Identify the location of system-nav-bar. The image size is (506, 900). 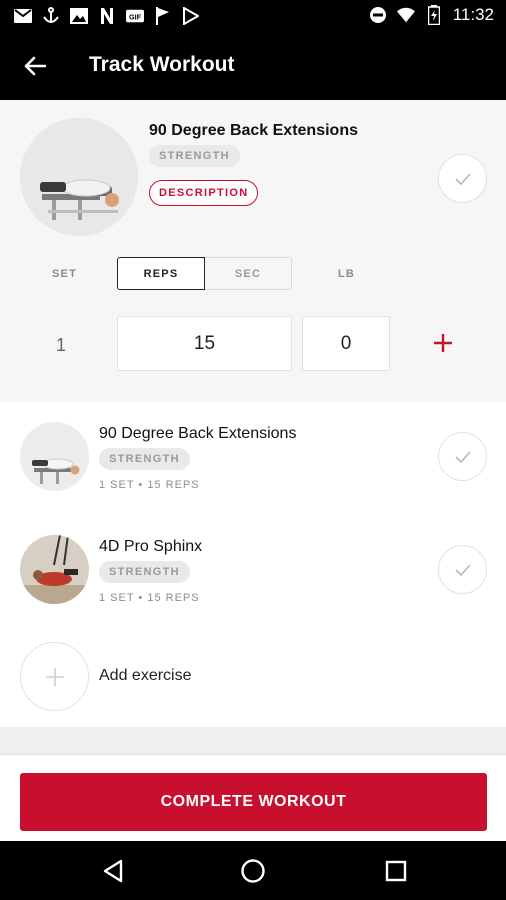
(253, 870).